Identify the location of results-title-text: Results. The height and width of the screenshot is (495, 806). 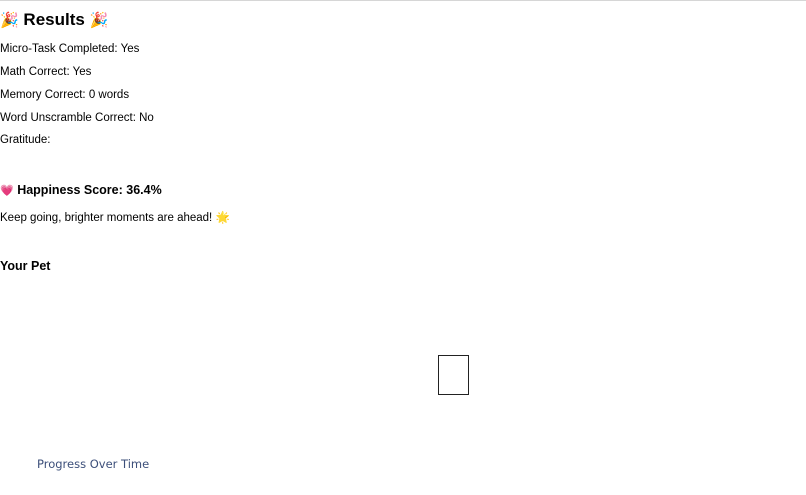
(54, 19).